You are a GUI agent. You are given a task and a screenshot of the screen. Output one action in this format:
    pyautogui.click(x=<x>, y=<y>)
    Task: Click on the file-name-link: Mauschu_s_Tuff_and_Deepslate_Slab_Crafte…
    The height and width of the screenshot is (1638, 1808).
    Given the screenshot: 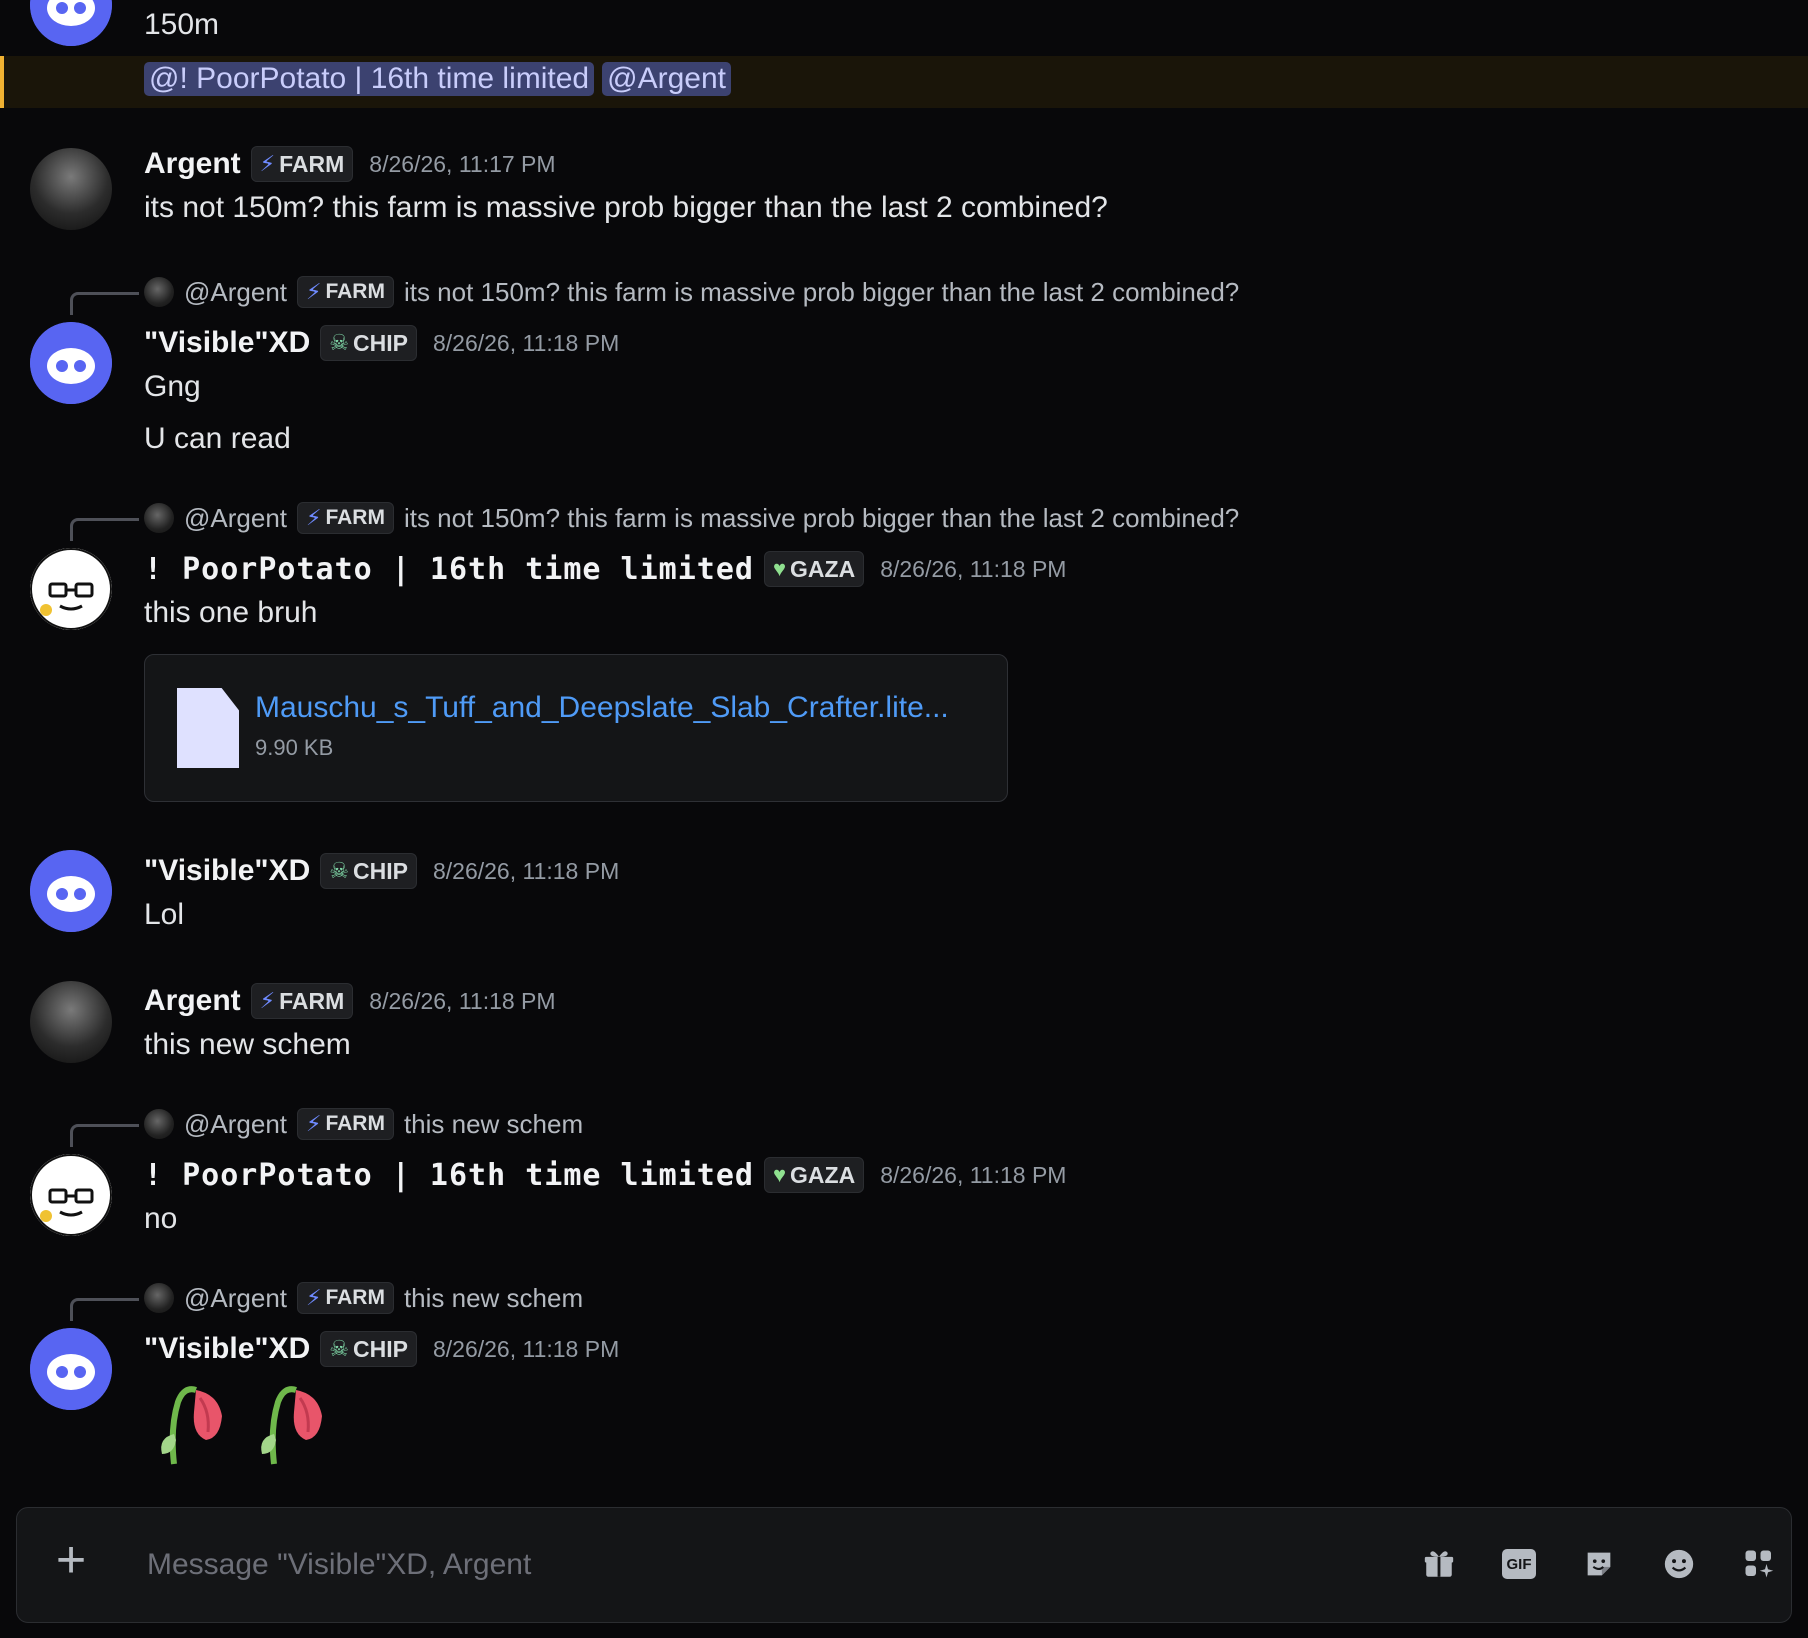 What is the action you would take?
    pyautogui.click(x=602, y=708)
    